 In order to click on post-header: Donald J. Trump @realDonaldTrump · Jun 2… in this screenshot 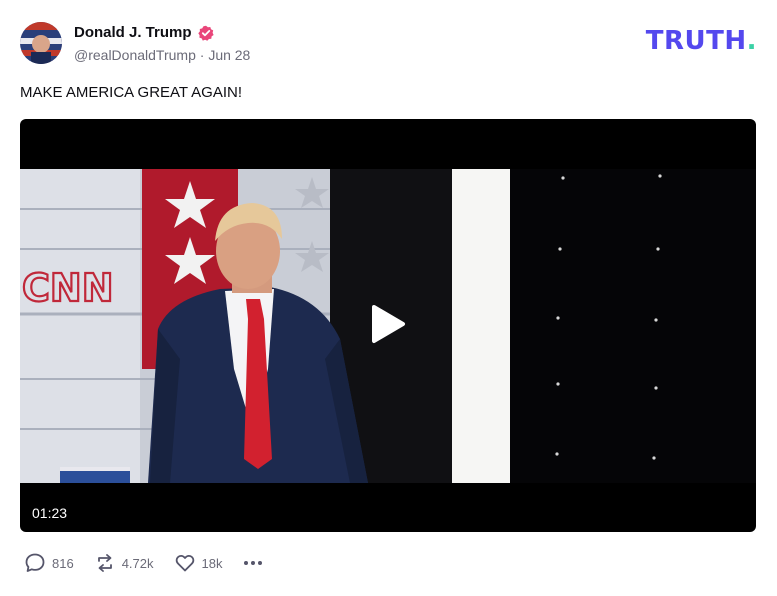, I will do `click(388, 43)`.